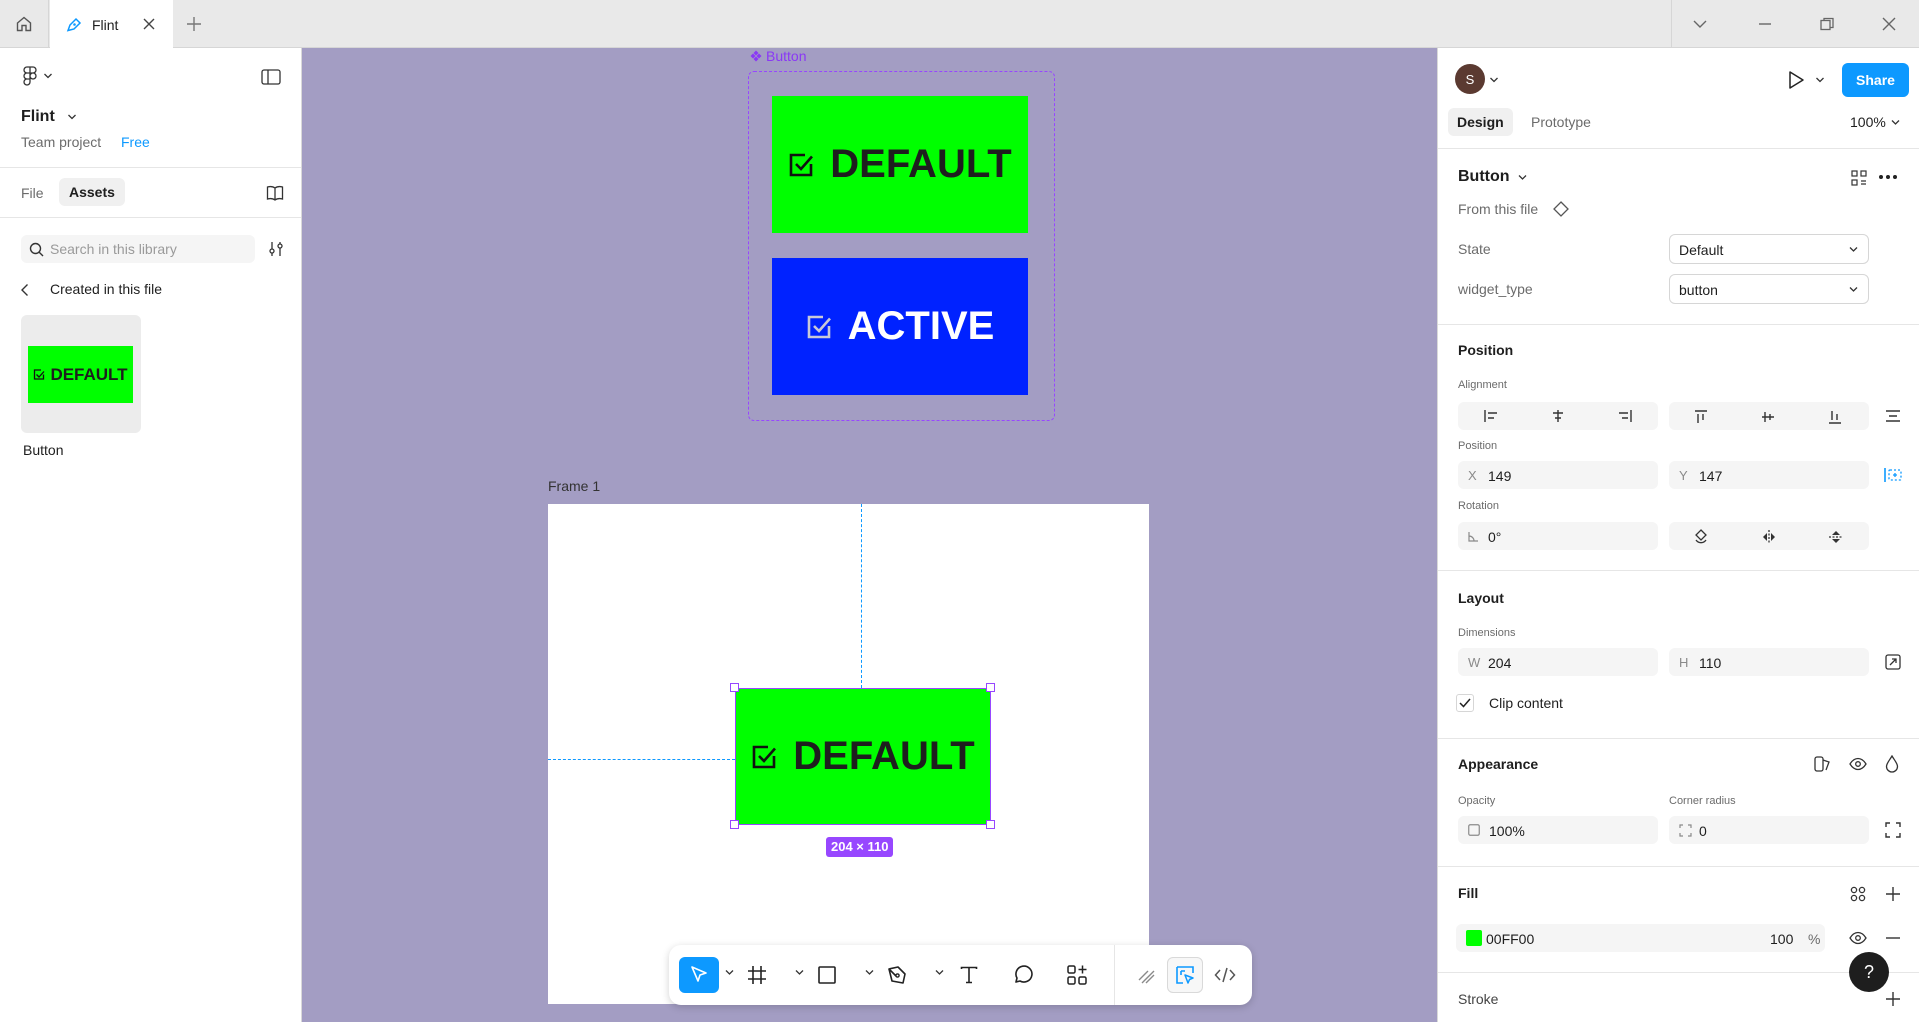 The height and width of the screenshot is (1022, 1919). What do you see at coordinates (1625, 416) in the screenshot?
I see `align-right-icon` at bounding box center [1625, 416].